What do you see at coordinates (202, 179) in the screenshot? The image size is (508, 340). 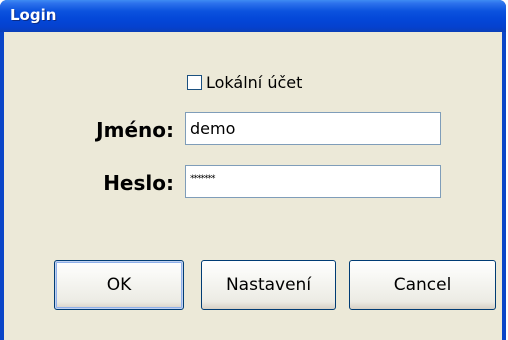 I see `password-input-value: *******` at bounding box center [202, 179].